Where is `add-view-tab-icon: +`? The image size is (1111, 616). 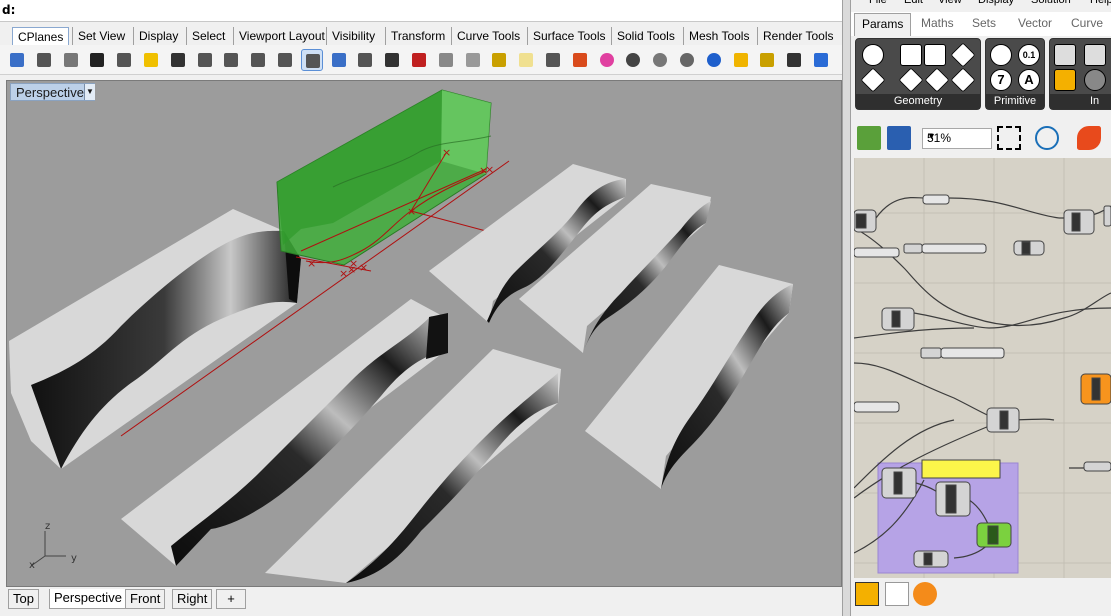
add-view-tab-icon: + is located at coordinates (231, 599).